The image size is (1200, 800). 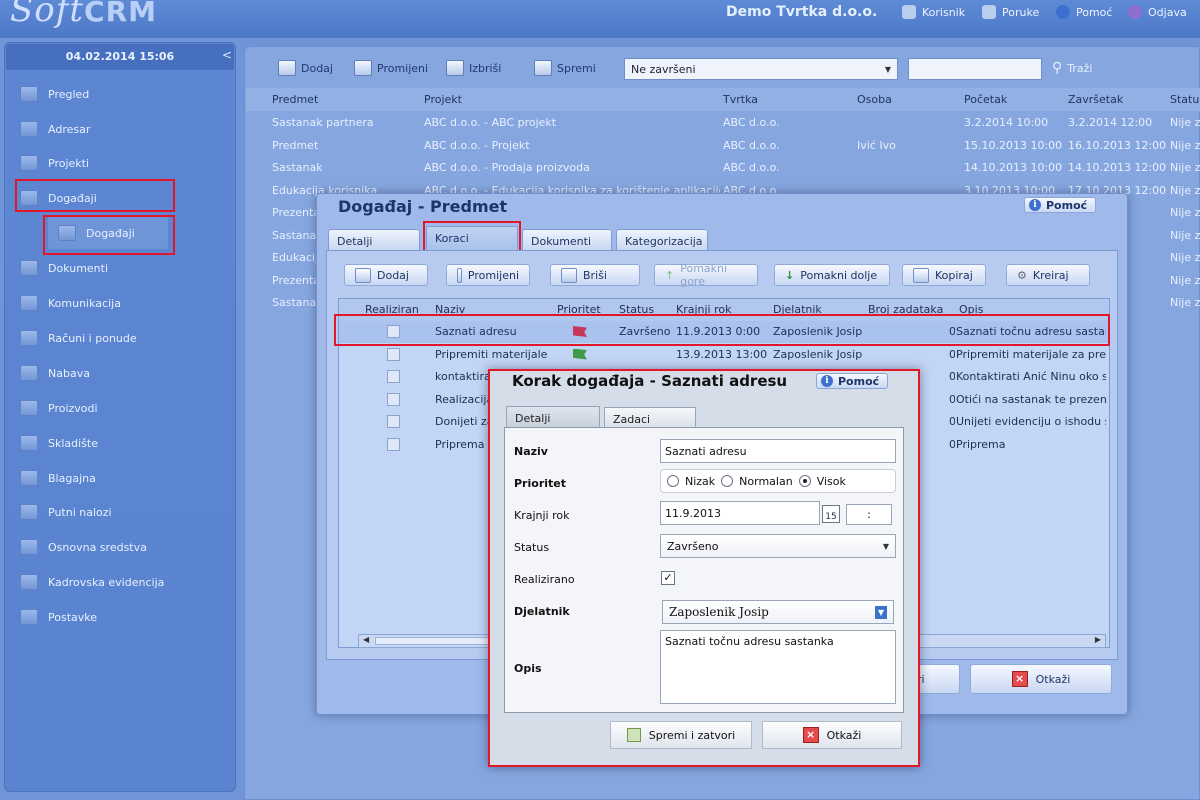 What do you see at coordinates (125, 408) in the screenshot?
I see `sidebar-item-proizvodi: Proizvodi` at bounding box center [125, 408].